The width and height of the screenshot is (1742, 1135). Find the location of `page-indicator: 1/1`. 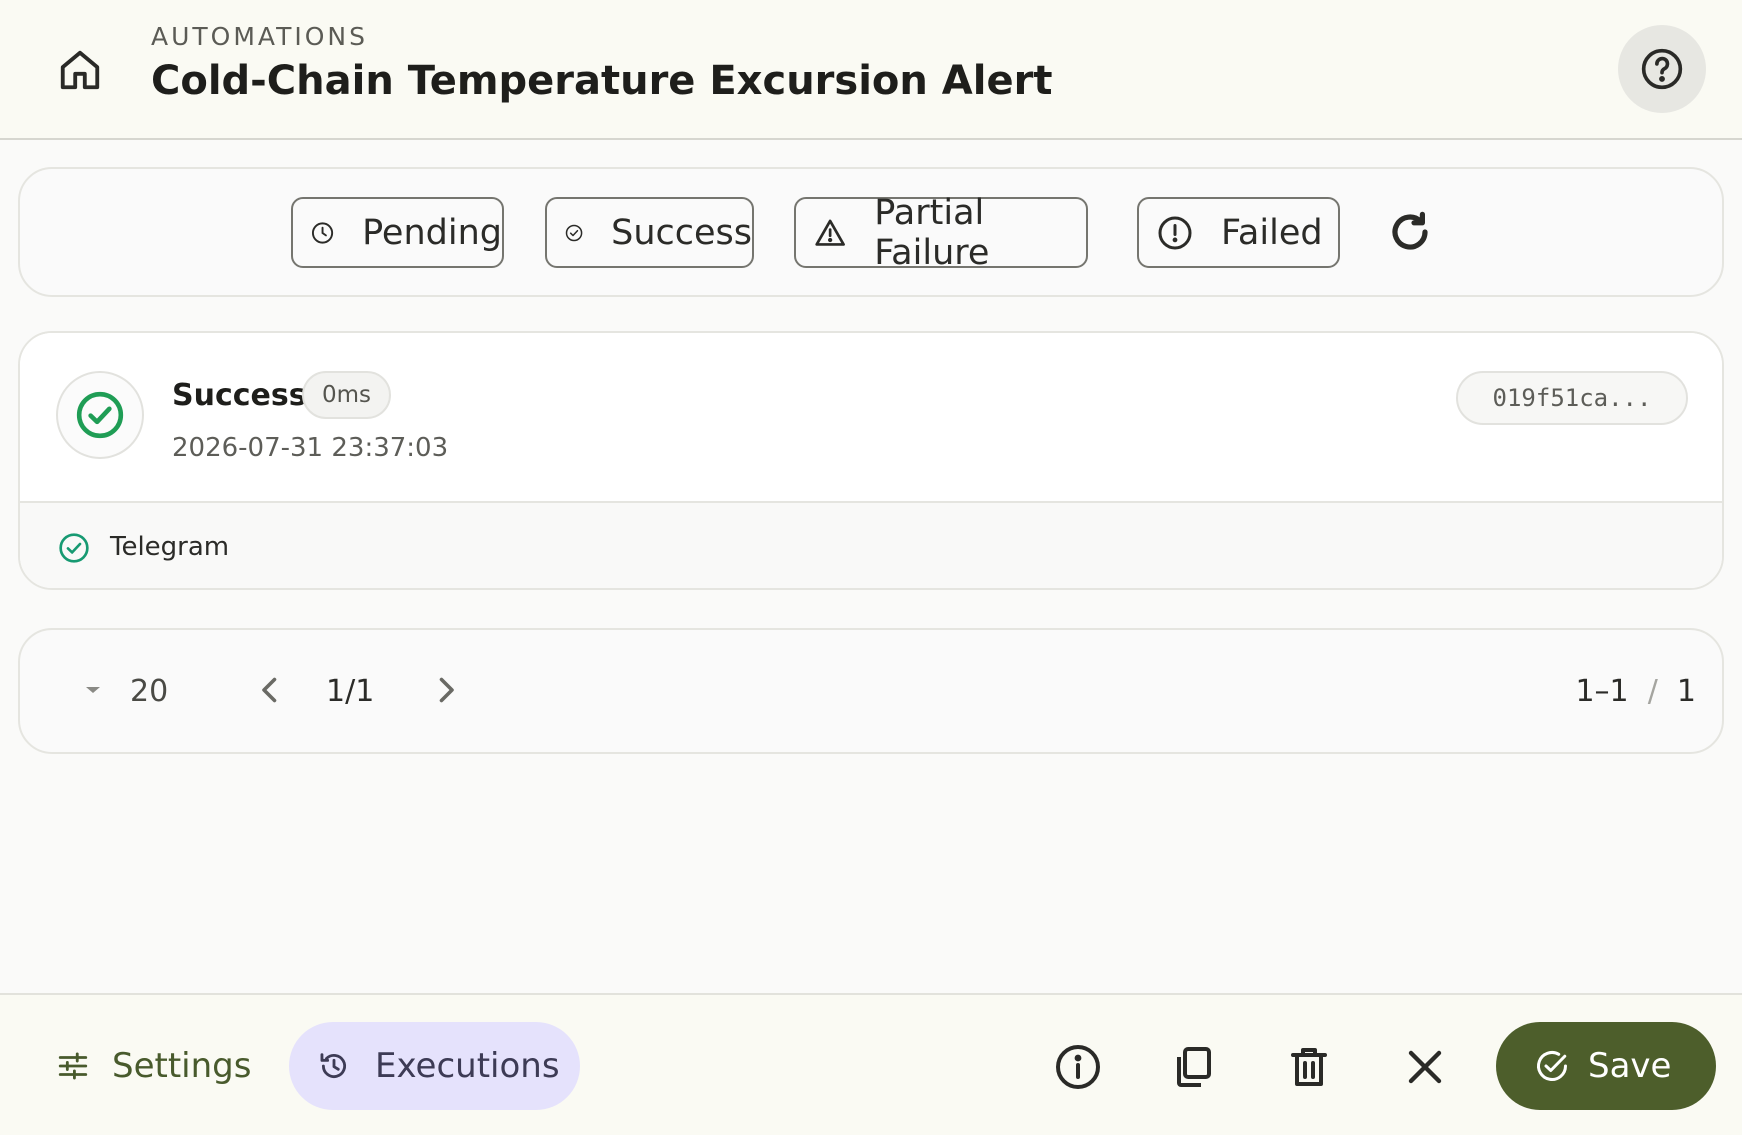

page-indicator: 1/1 is located at coordinates (350, 691).